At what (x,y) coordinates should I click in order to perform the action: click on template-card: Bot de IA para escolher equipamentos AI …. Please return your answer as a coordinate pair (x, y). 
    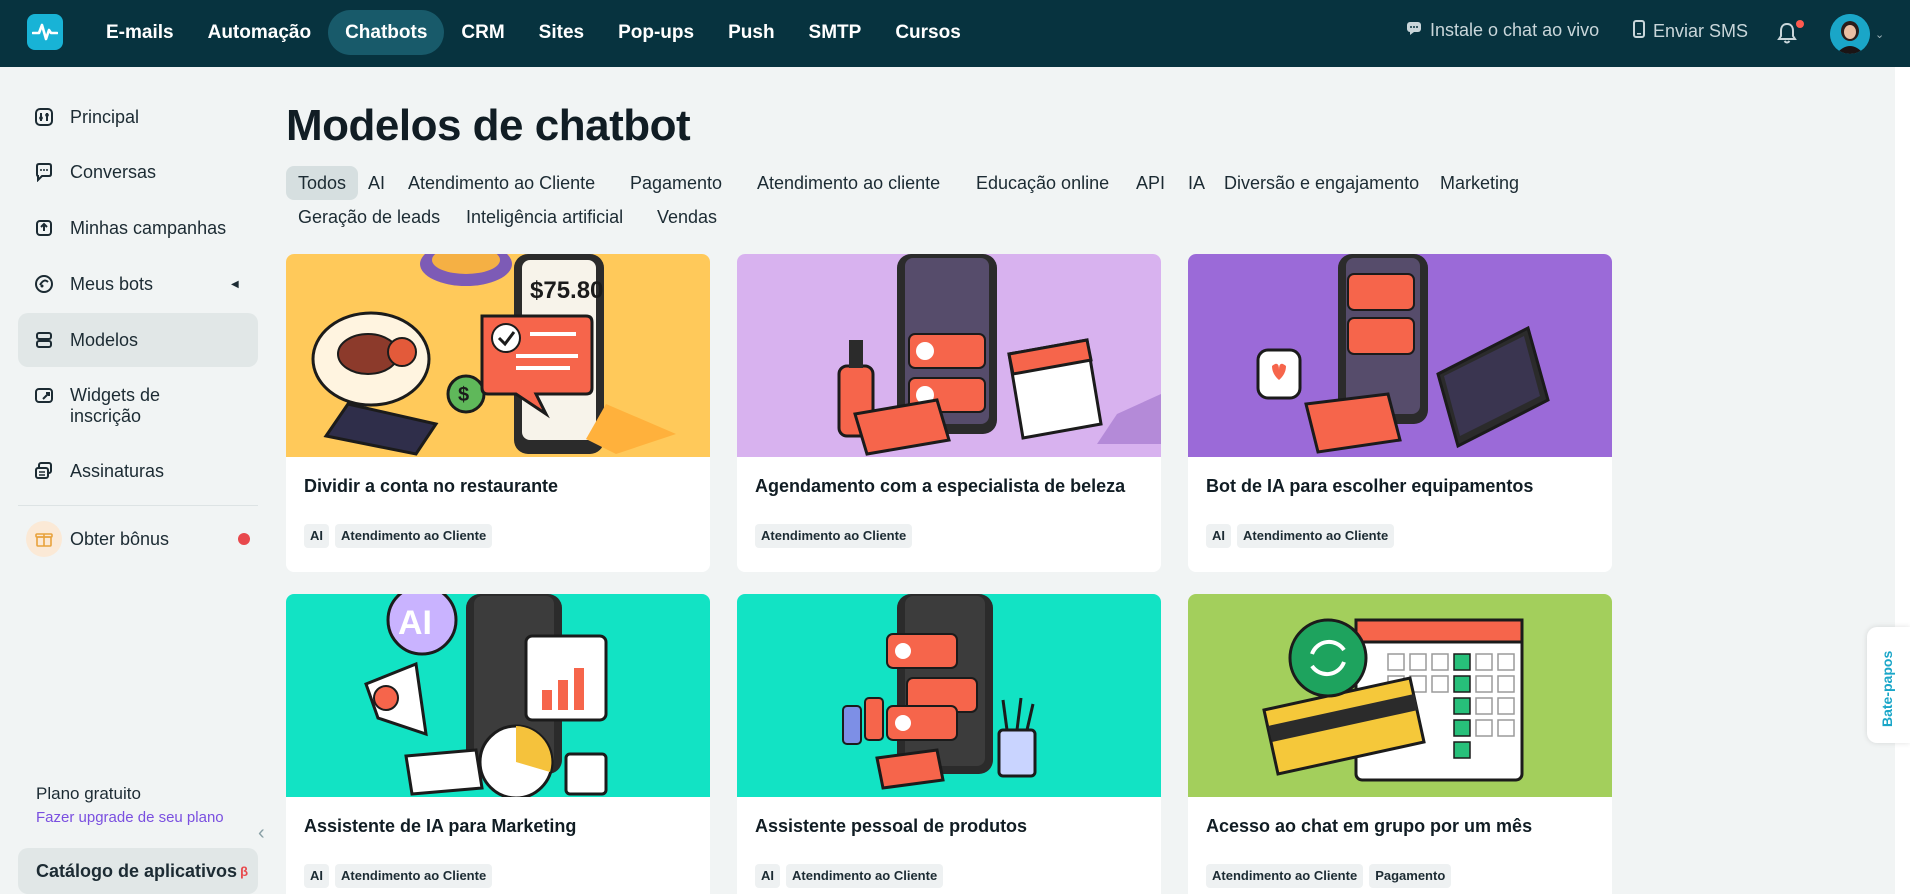
    Looking at the image, I should click on (1400, 413).